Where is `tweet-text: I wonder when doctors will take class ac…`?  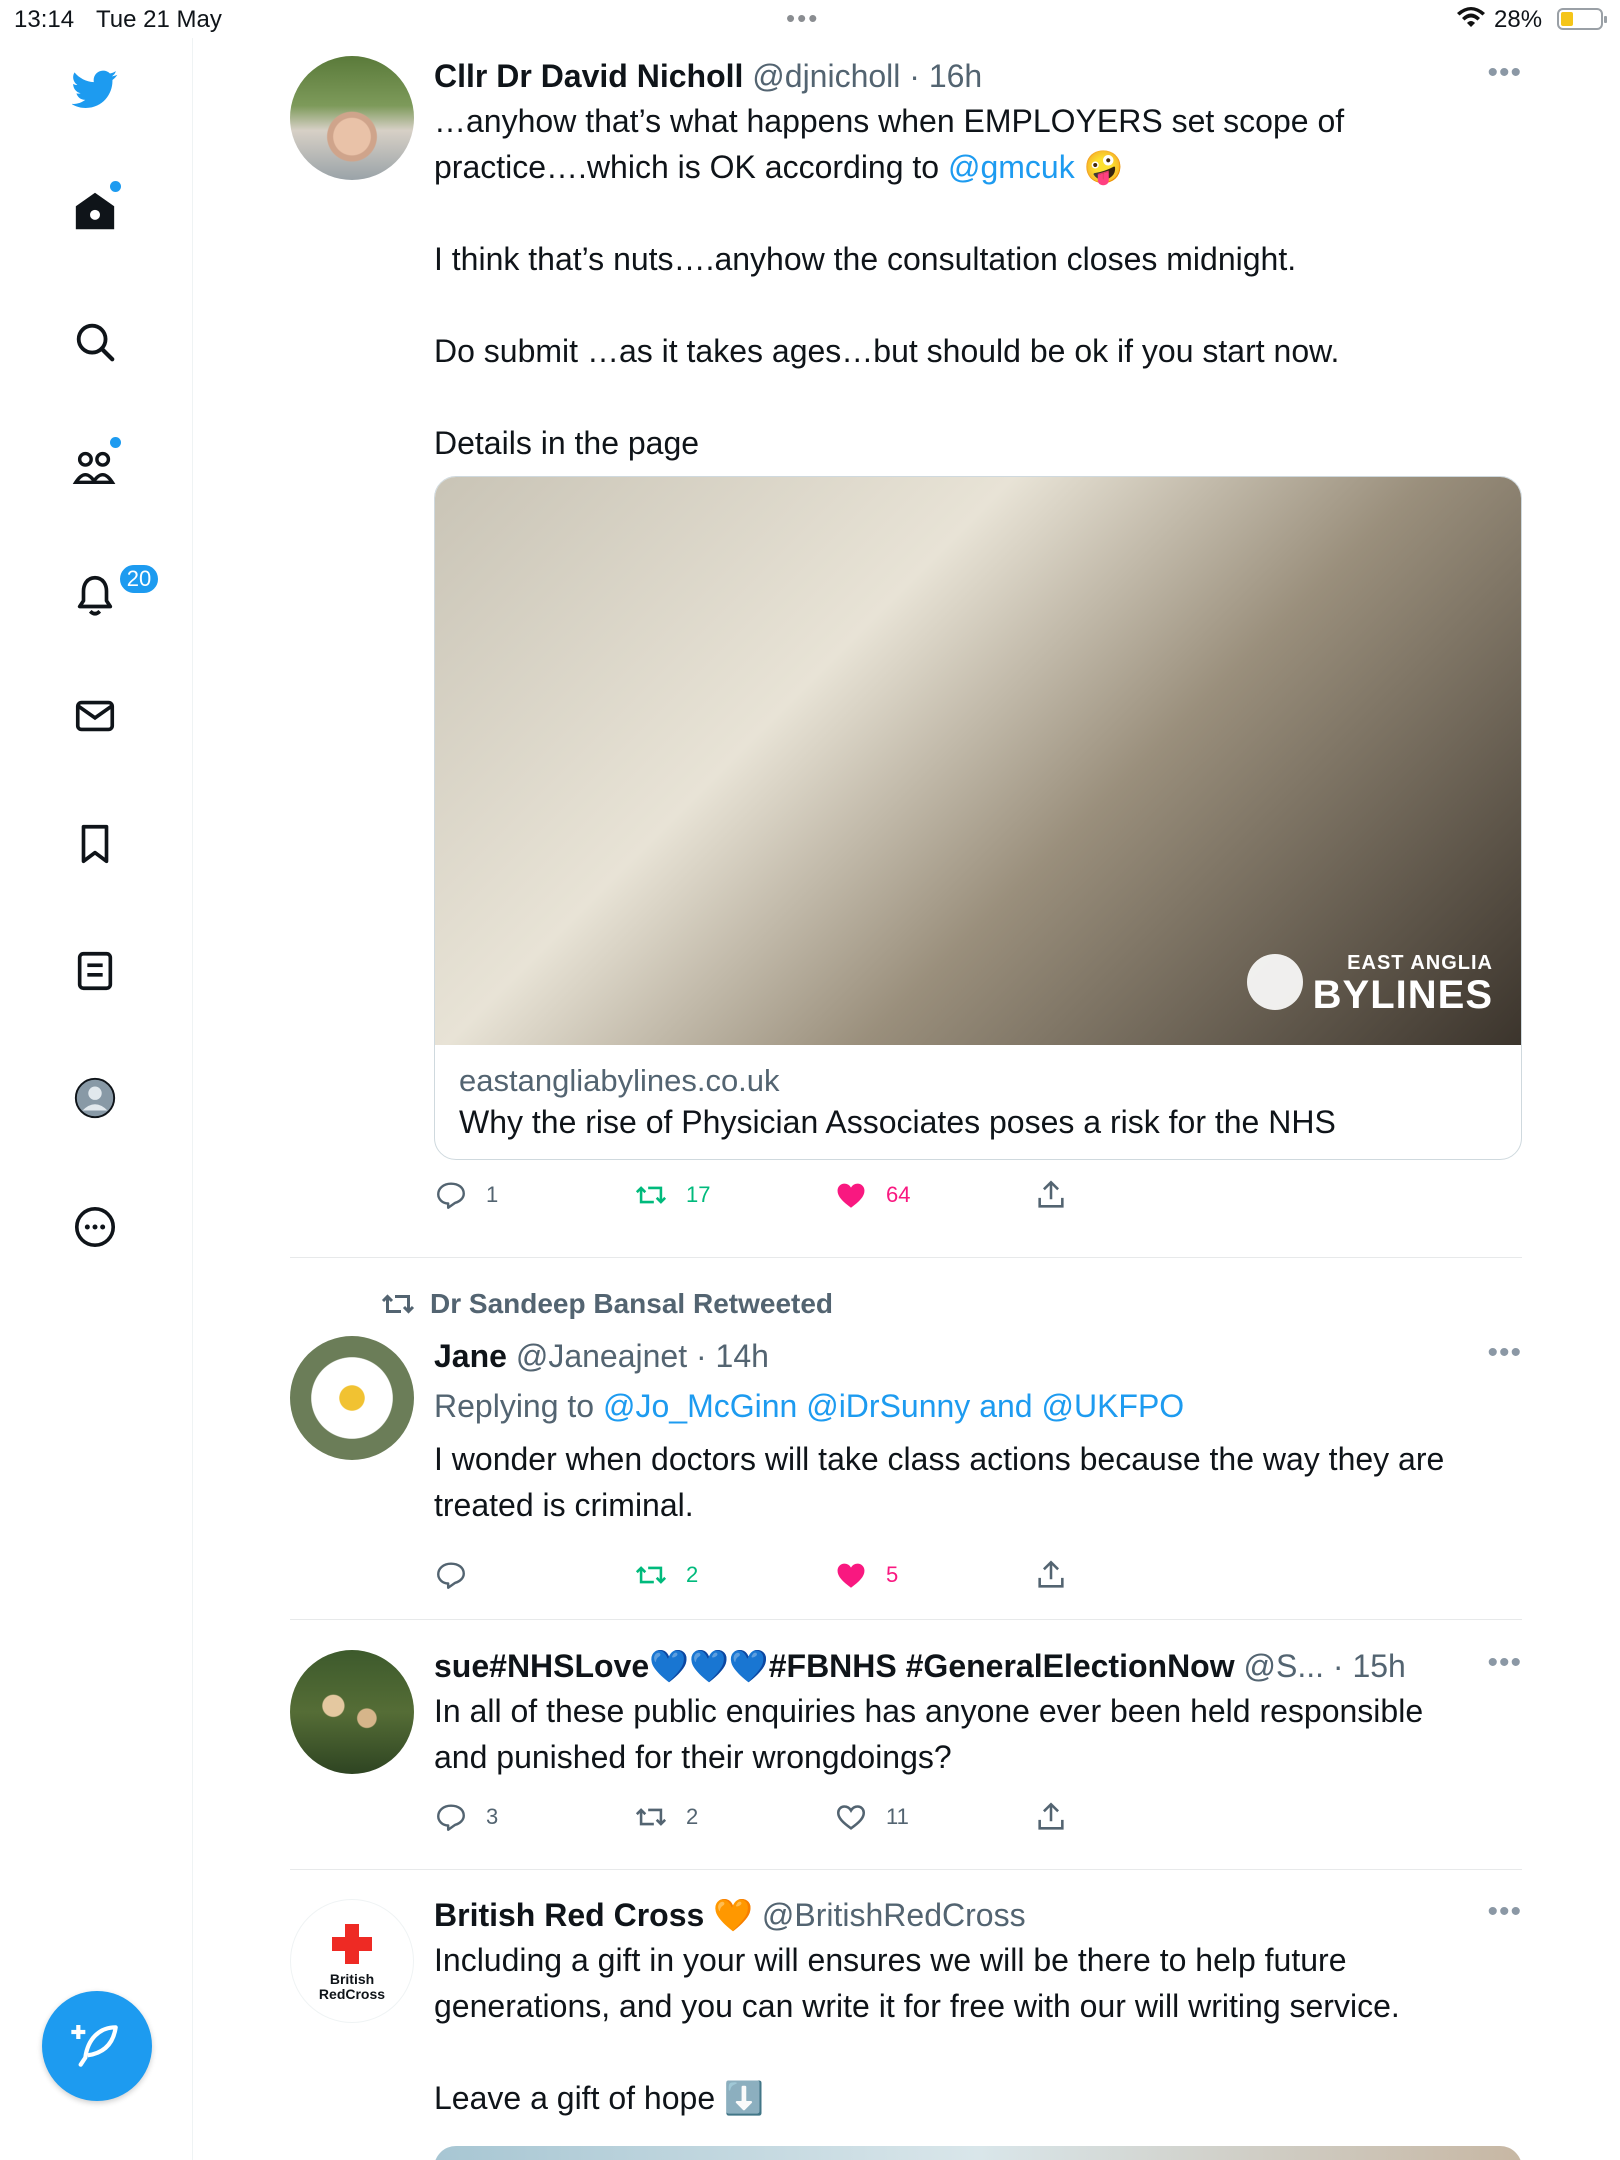 tweet-text: I wonder when doctors will take class ac… is located at coordinates (939, 1482).